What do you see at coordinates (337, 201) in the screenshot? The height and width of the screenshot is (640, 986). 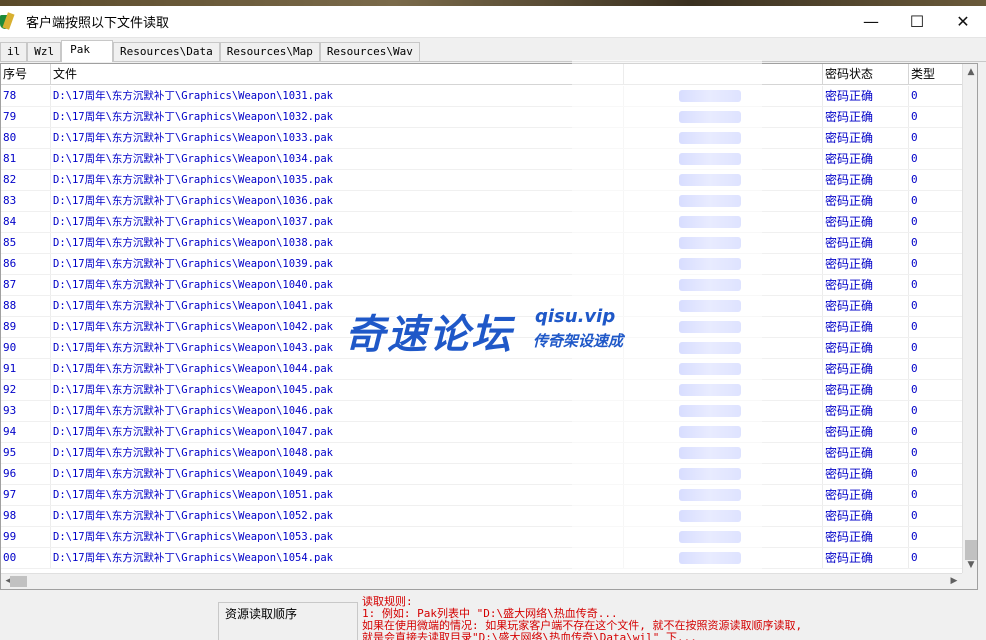 I see `cell-file: D:\17周年\东方沉默补丁\Graphics\Weapon\1036.pak` at bounding box center [337, 201].